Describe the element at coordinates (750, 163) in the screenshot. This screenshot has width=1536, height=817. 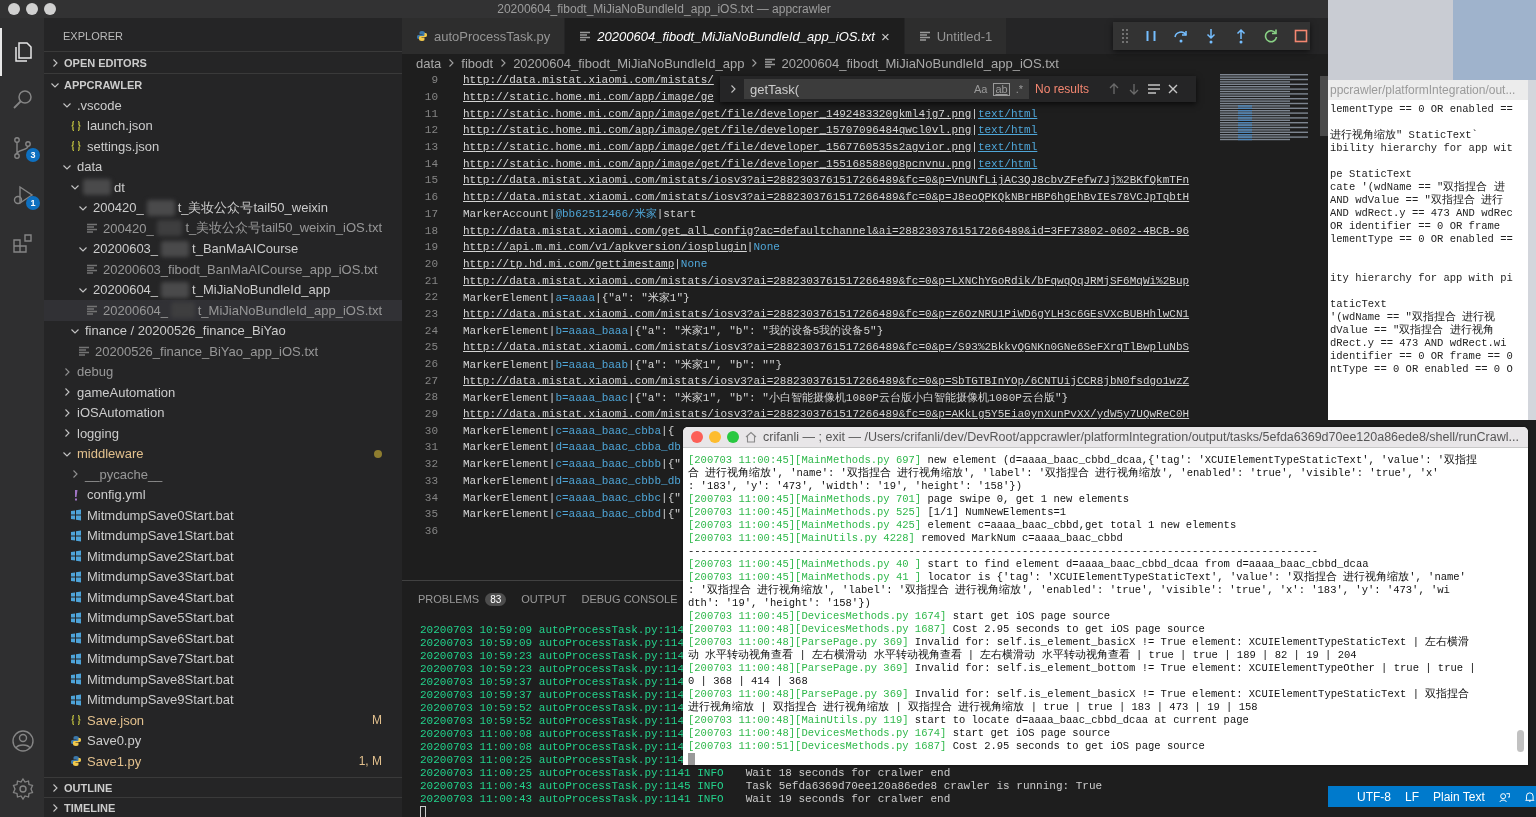
I see `code-line: http://static.home.mi.com/app/image/get/file/developer_1551685880g8pcnvnu.png|text/html` at that location.